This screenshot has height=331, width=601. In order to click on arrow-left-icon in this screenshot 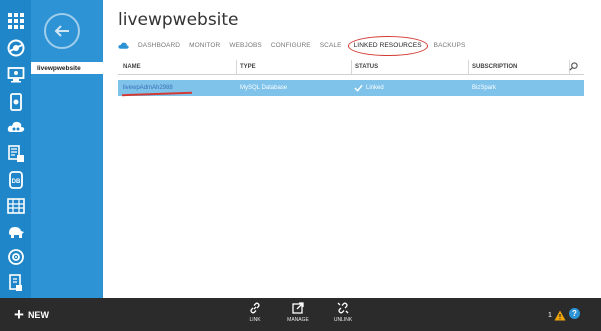, I will do `click(61, 31)`.